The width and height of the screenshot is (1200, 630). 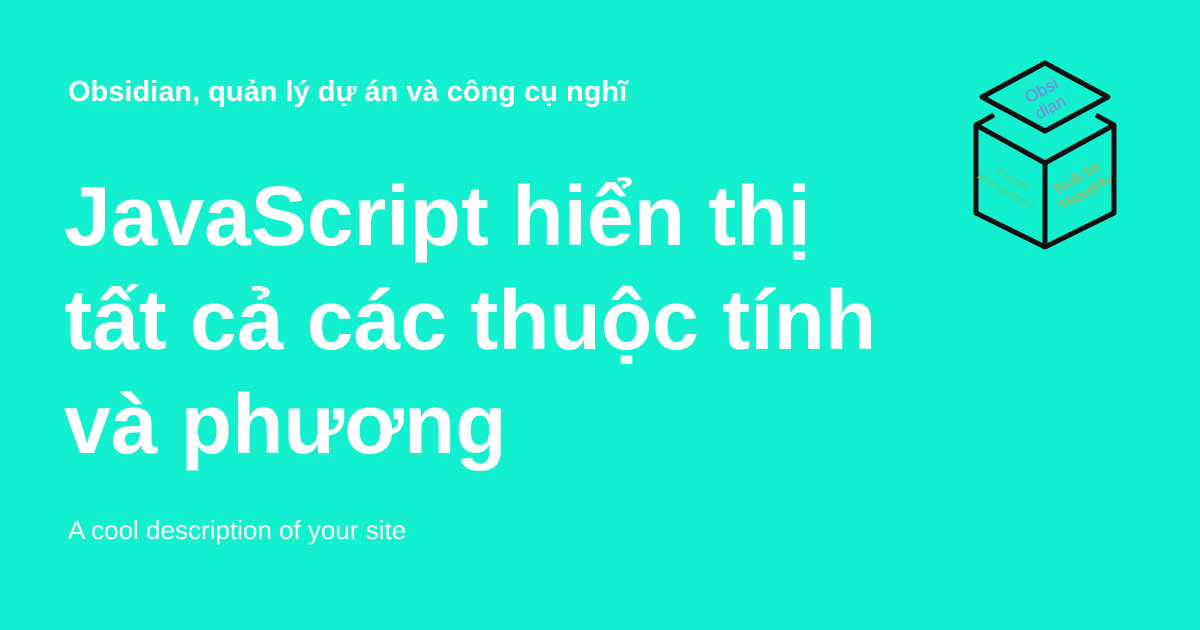 I want to click on cube-edge-right, so click(x=1105, y=120).